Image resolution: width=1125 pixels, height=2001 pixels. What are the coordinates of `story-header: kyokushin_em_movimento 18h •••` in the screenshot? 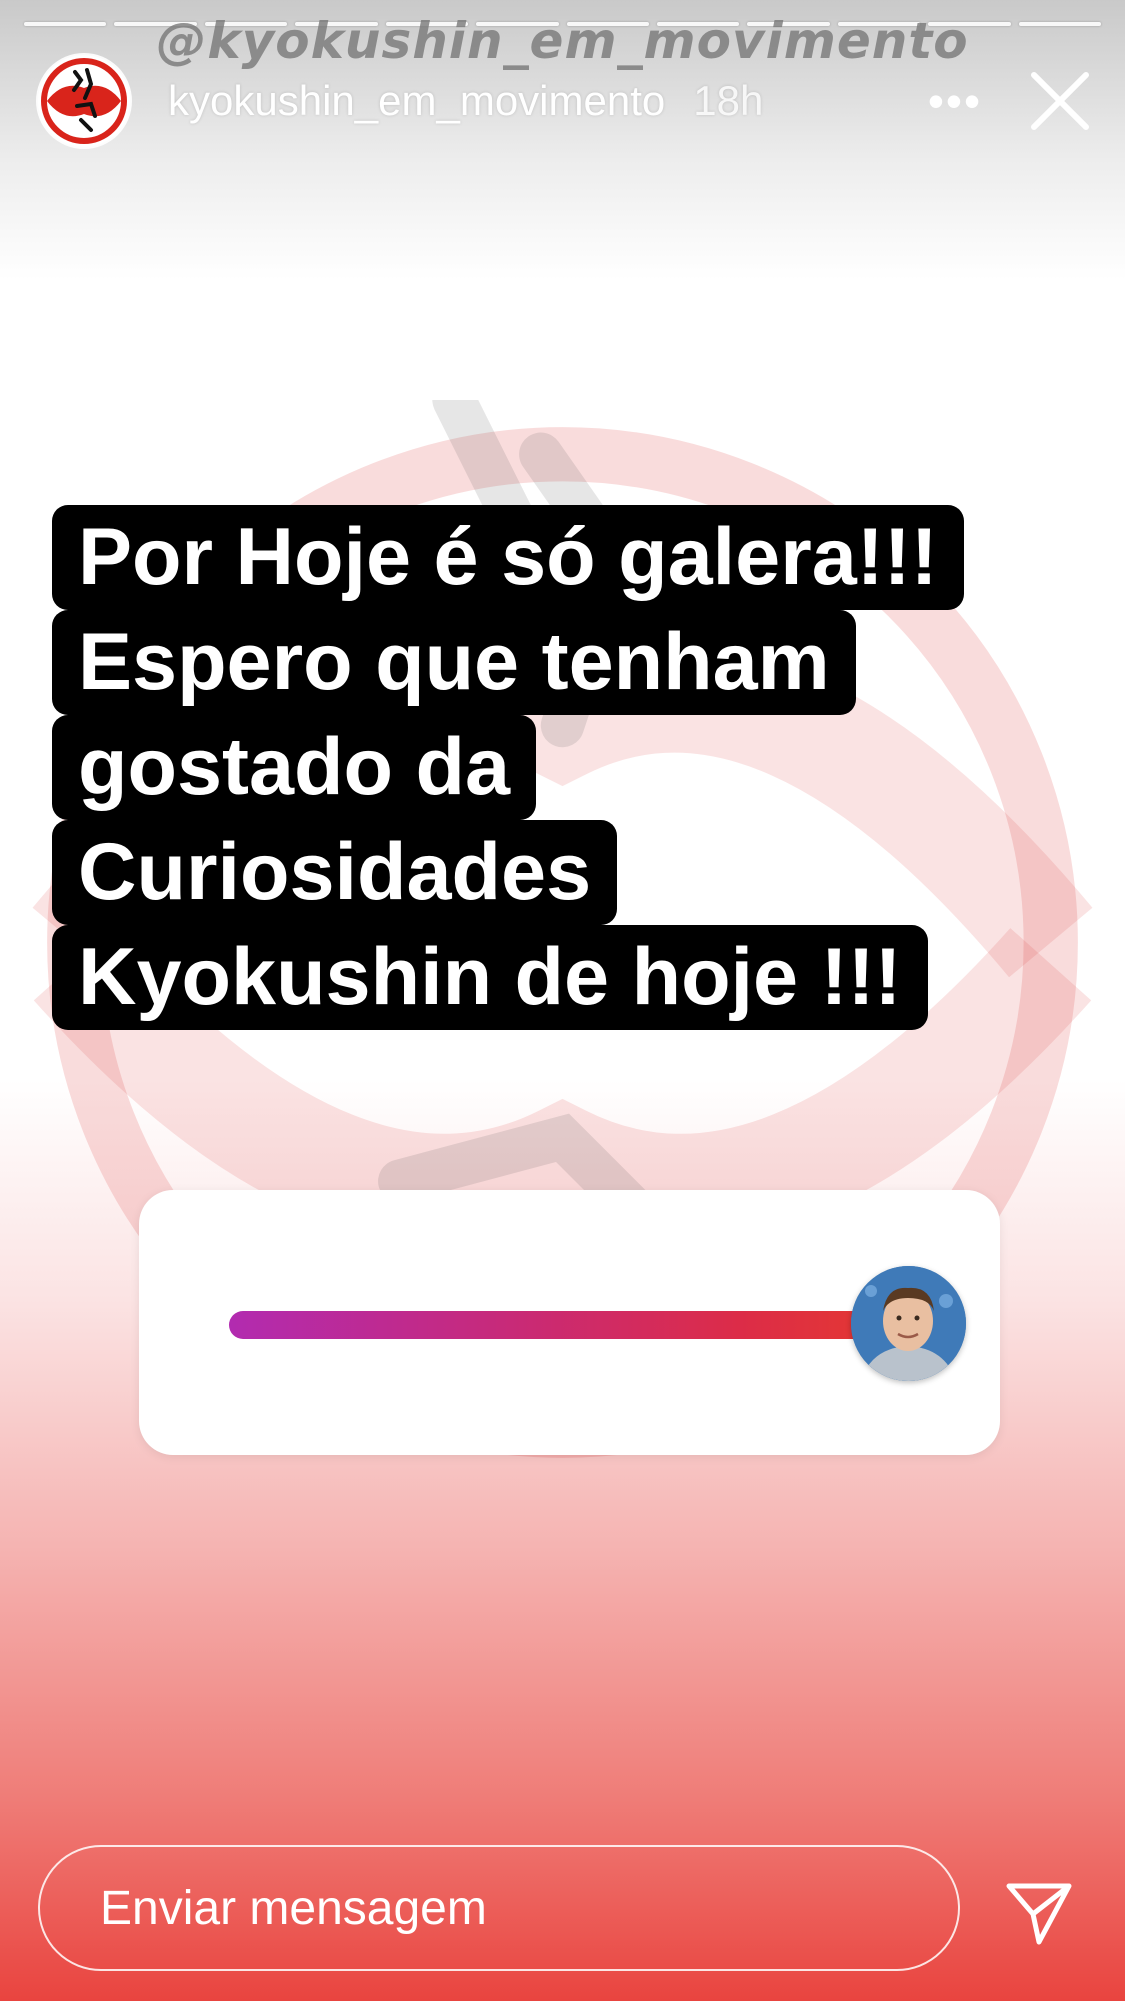 It's located at (566, 101).